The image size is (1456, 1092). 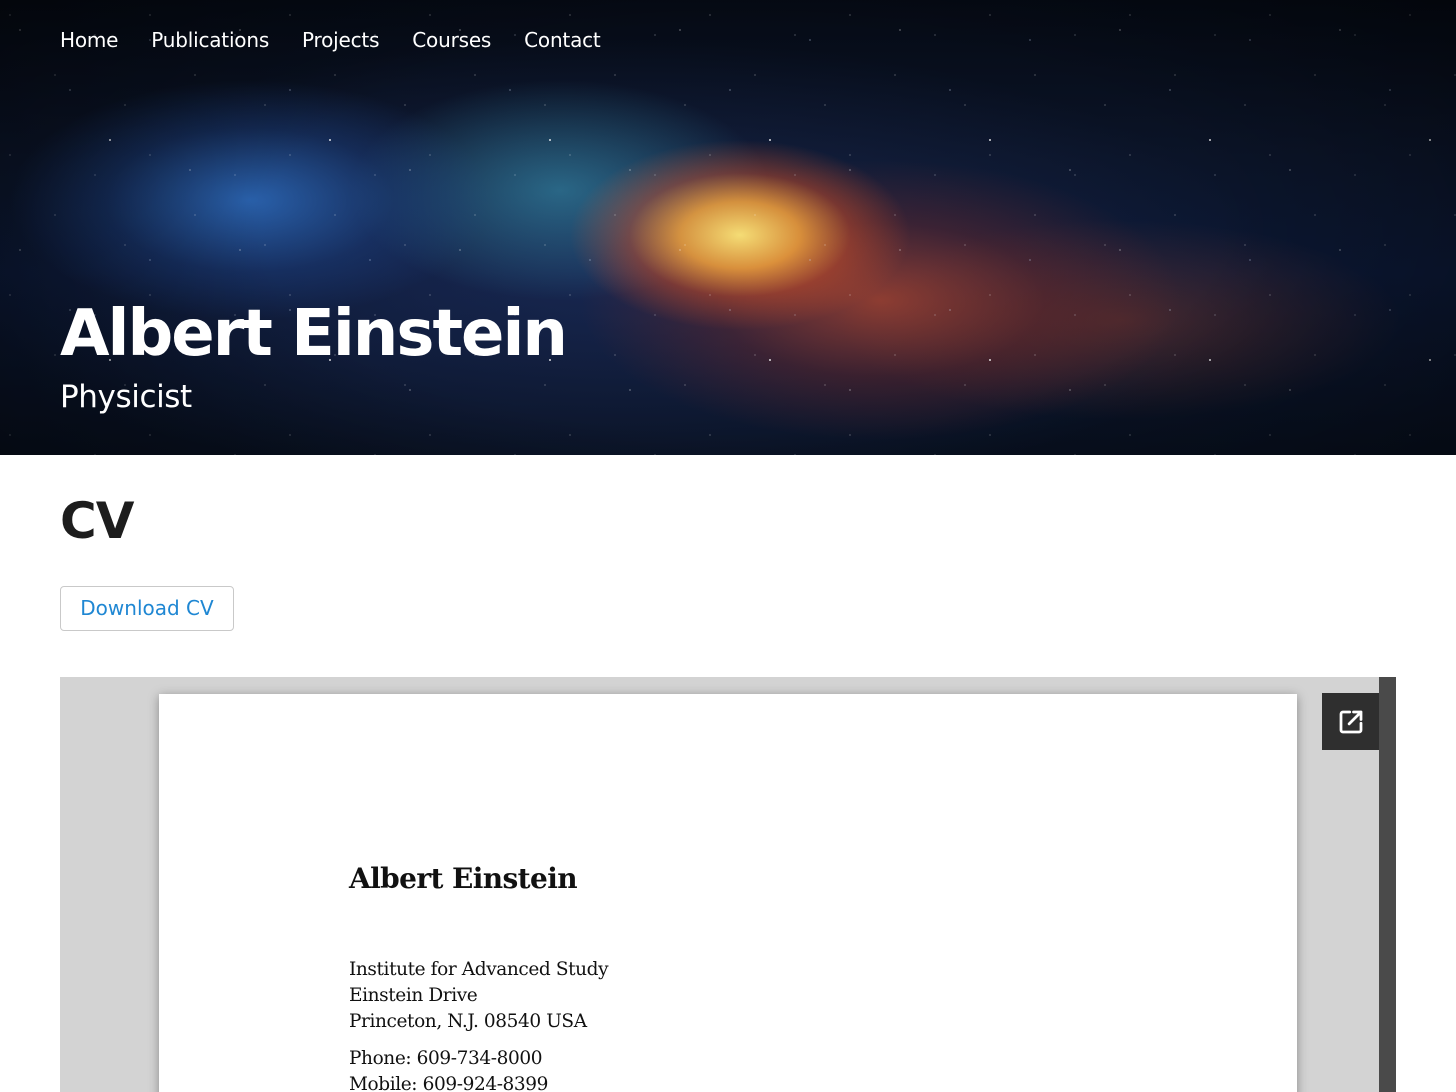 I want to click on site-title: Albert Einstein, so click(x=314, y=334).